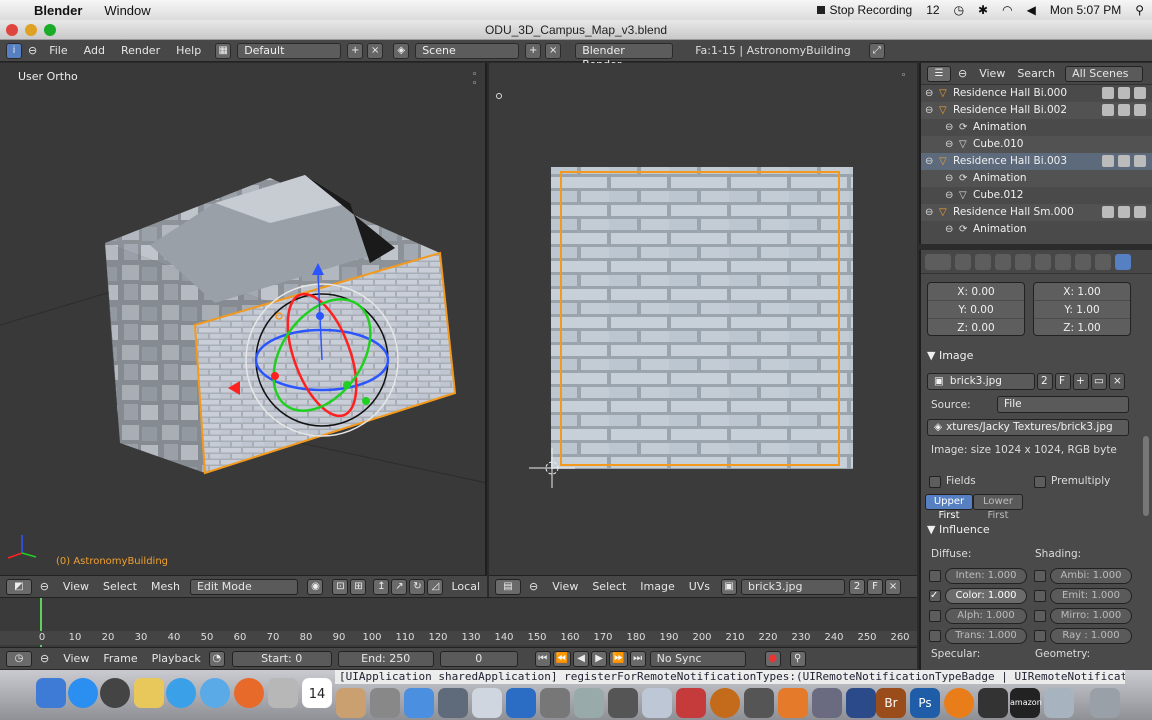 The width and height of the screenshot is (1152, 720). Describe the element at coordinates (759, 703) in the screenshot. I see `app-icon-dark` at that location.